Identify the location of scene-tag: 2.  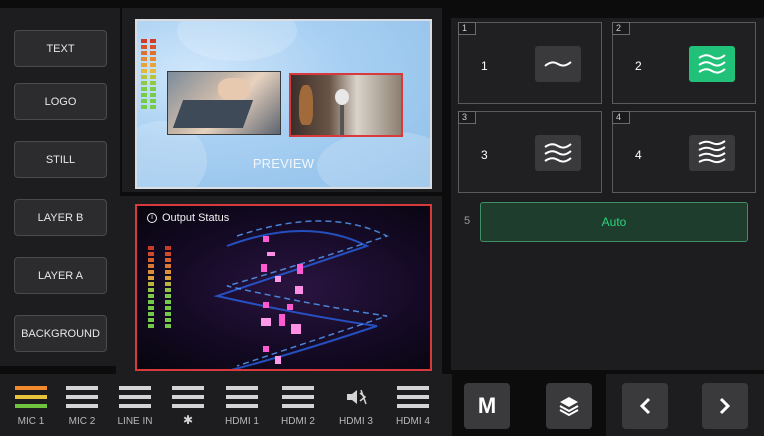
(621, 28).